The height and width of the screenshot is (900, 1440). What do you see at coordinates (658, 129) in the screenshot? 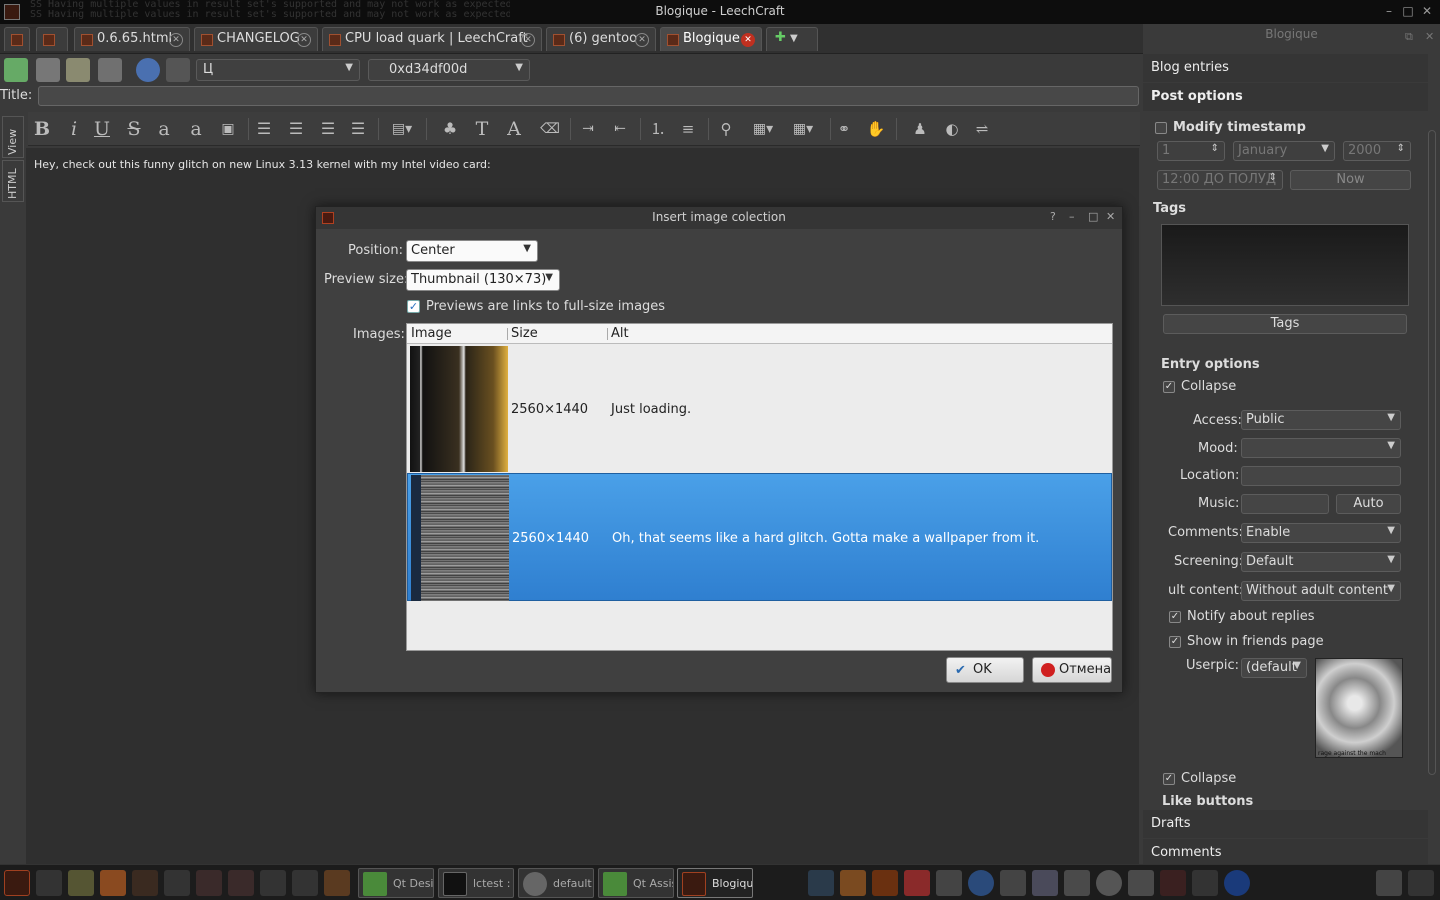
I see `numbered-list-icon: ⒈` at bounding box center [658, 129].